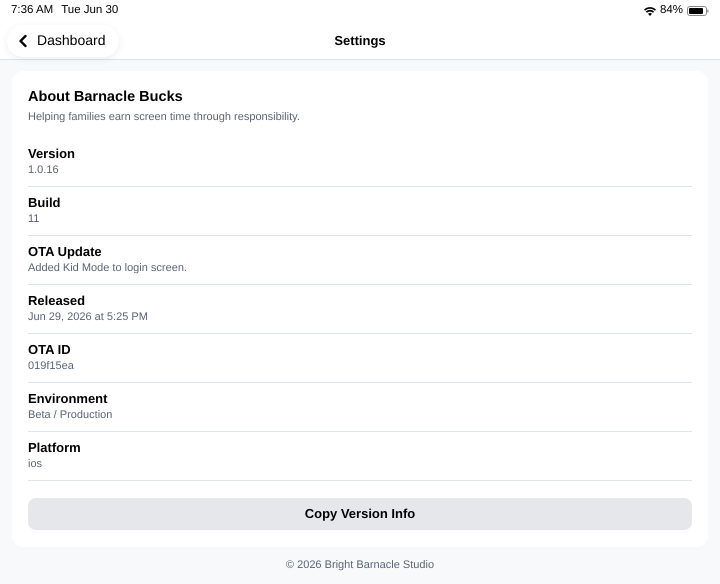 This screenshot has height=584, width=720. I want to click on info-label: Environment, so click(68, 399).